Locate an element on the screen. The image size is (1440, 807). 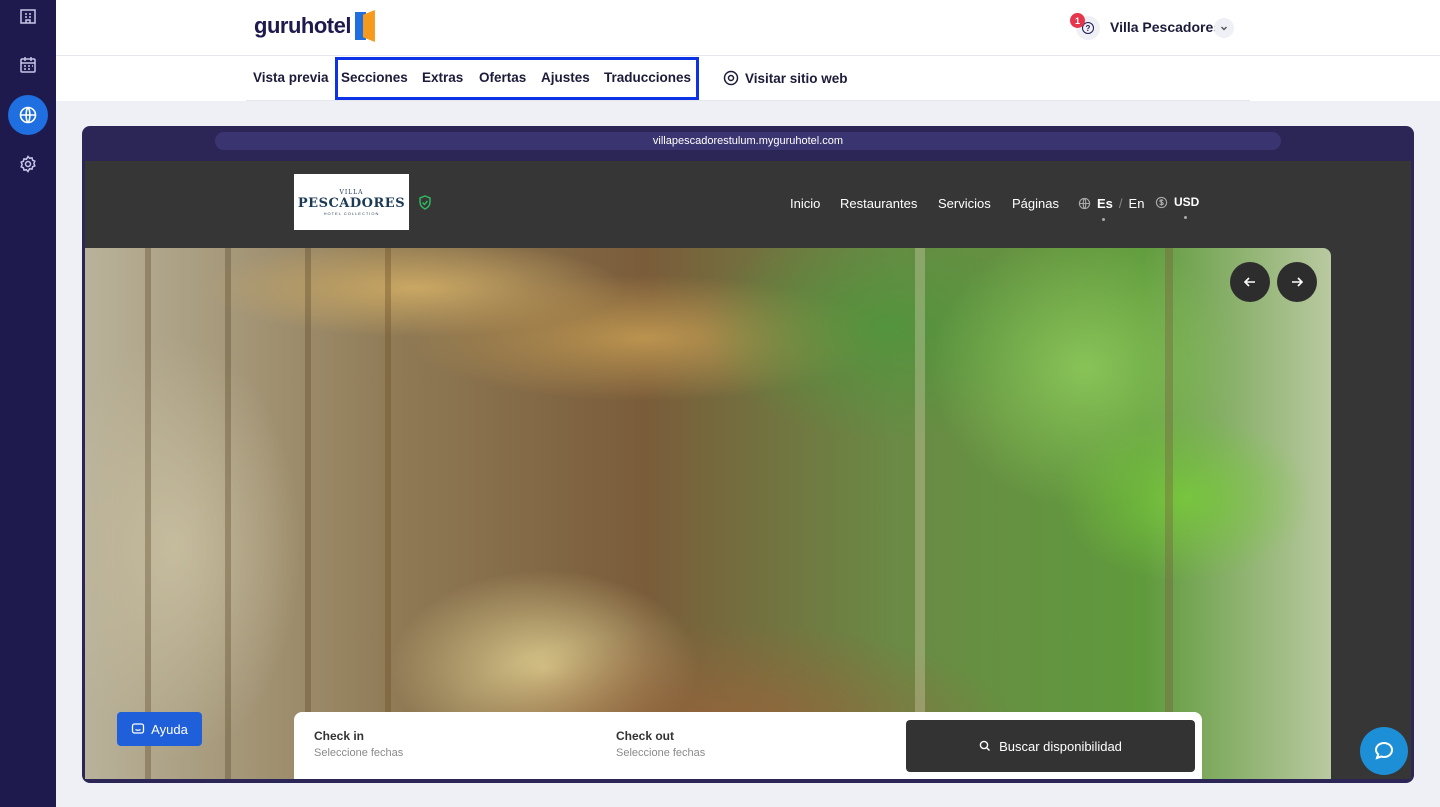
verified-shield-icon is located at coordinates (425, 202).